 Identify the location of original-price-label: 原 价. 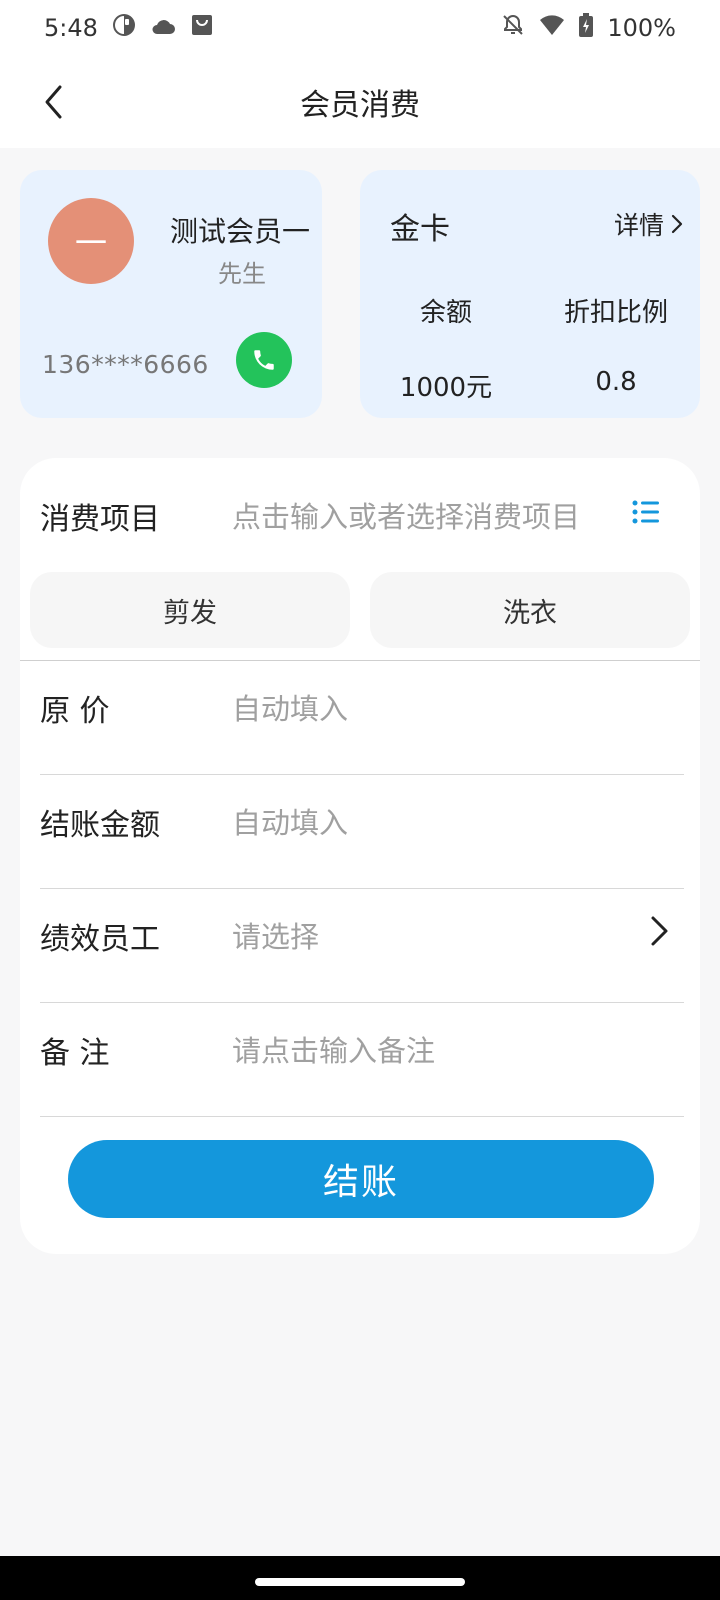
(75, 711).